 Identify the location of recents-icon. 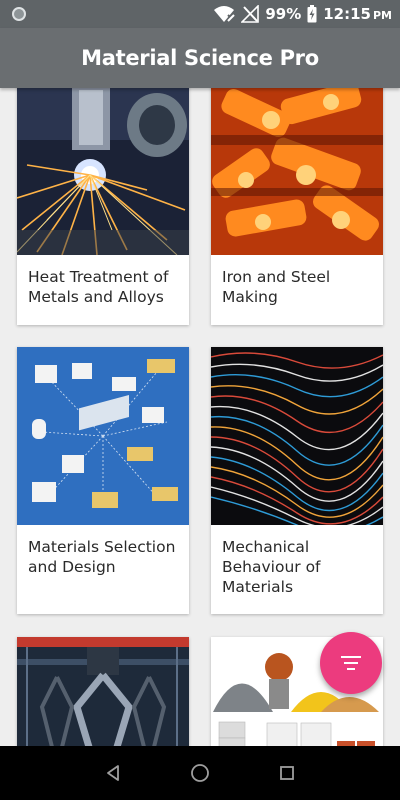
(286, 773).